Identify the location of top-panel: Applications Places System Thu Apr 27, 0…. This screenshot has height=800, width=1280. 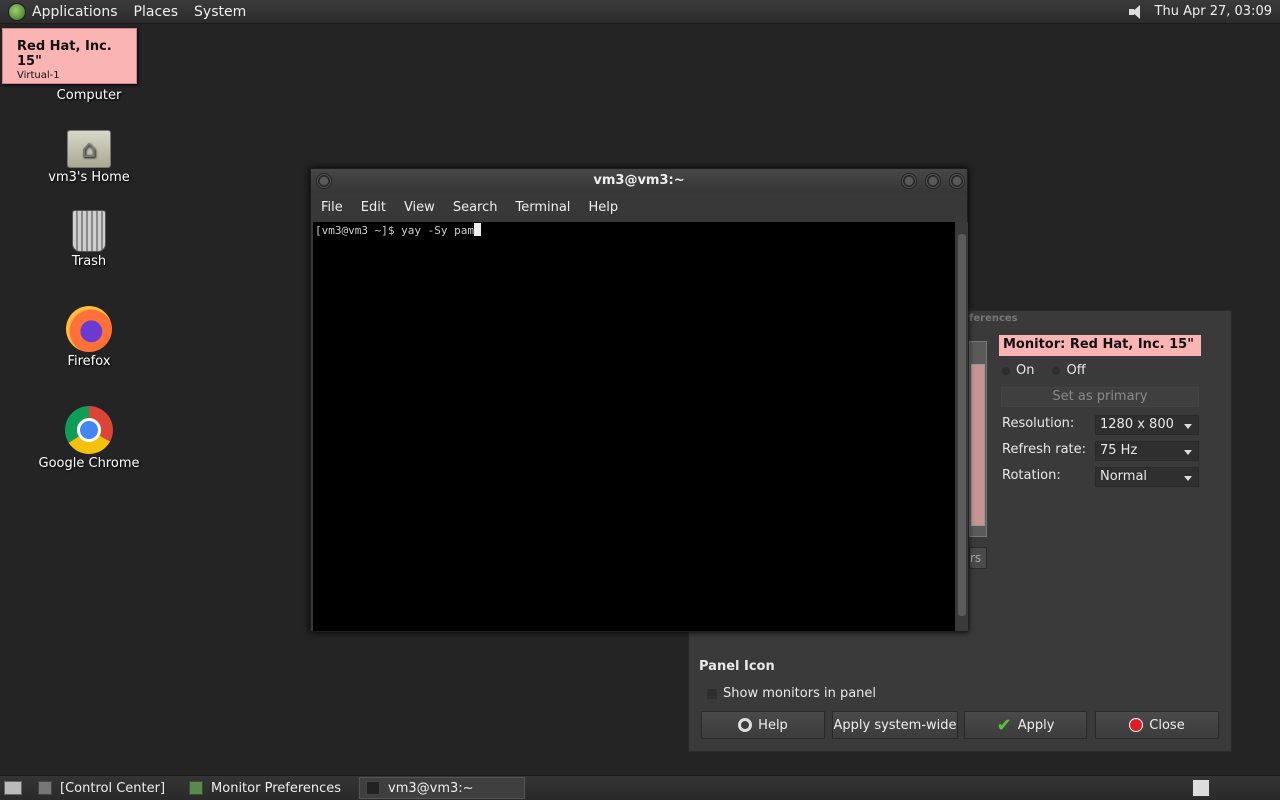
(640, 12).